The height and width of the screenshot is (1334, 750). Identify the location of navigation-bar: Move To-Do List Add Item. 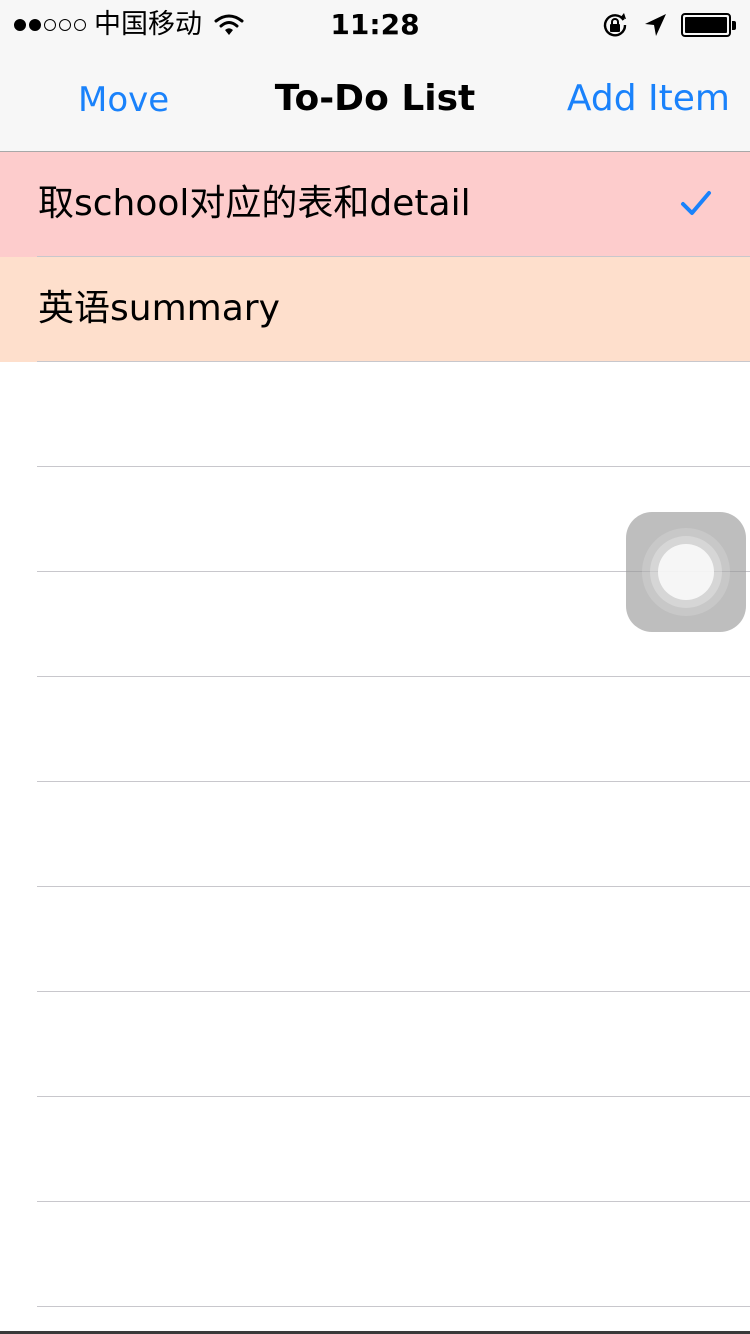
(375, 101).